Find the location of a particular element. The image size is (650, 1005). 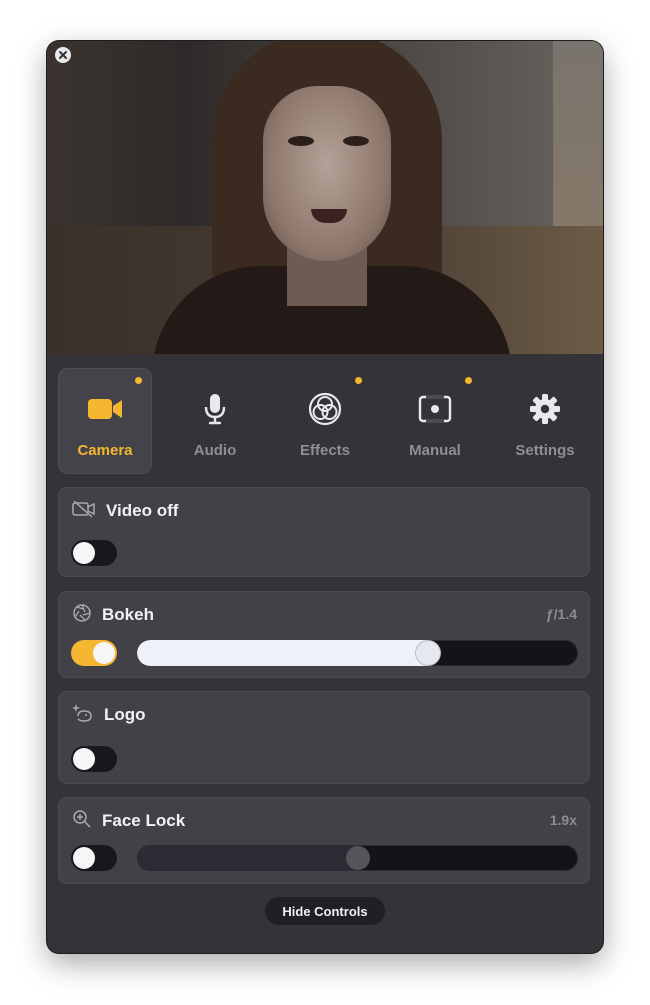

bokeh-slider is located at coordinates (357, 653).